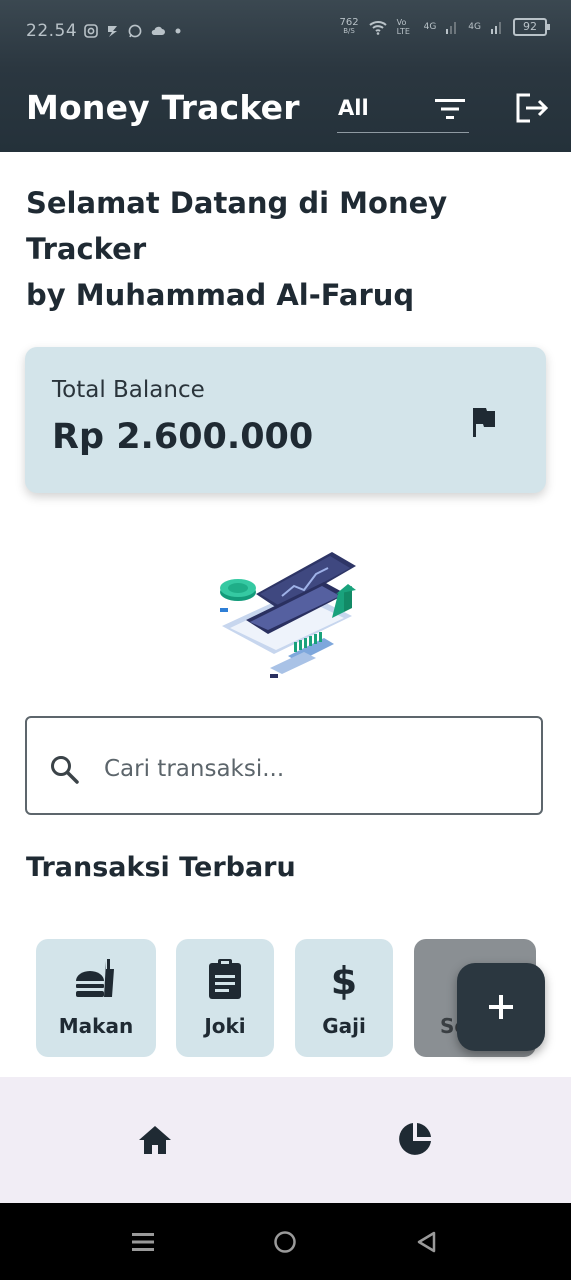  Describe the element at coordinates (353, 108) in the screenshot. I see `filter-selected-value: All` at that location.